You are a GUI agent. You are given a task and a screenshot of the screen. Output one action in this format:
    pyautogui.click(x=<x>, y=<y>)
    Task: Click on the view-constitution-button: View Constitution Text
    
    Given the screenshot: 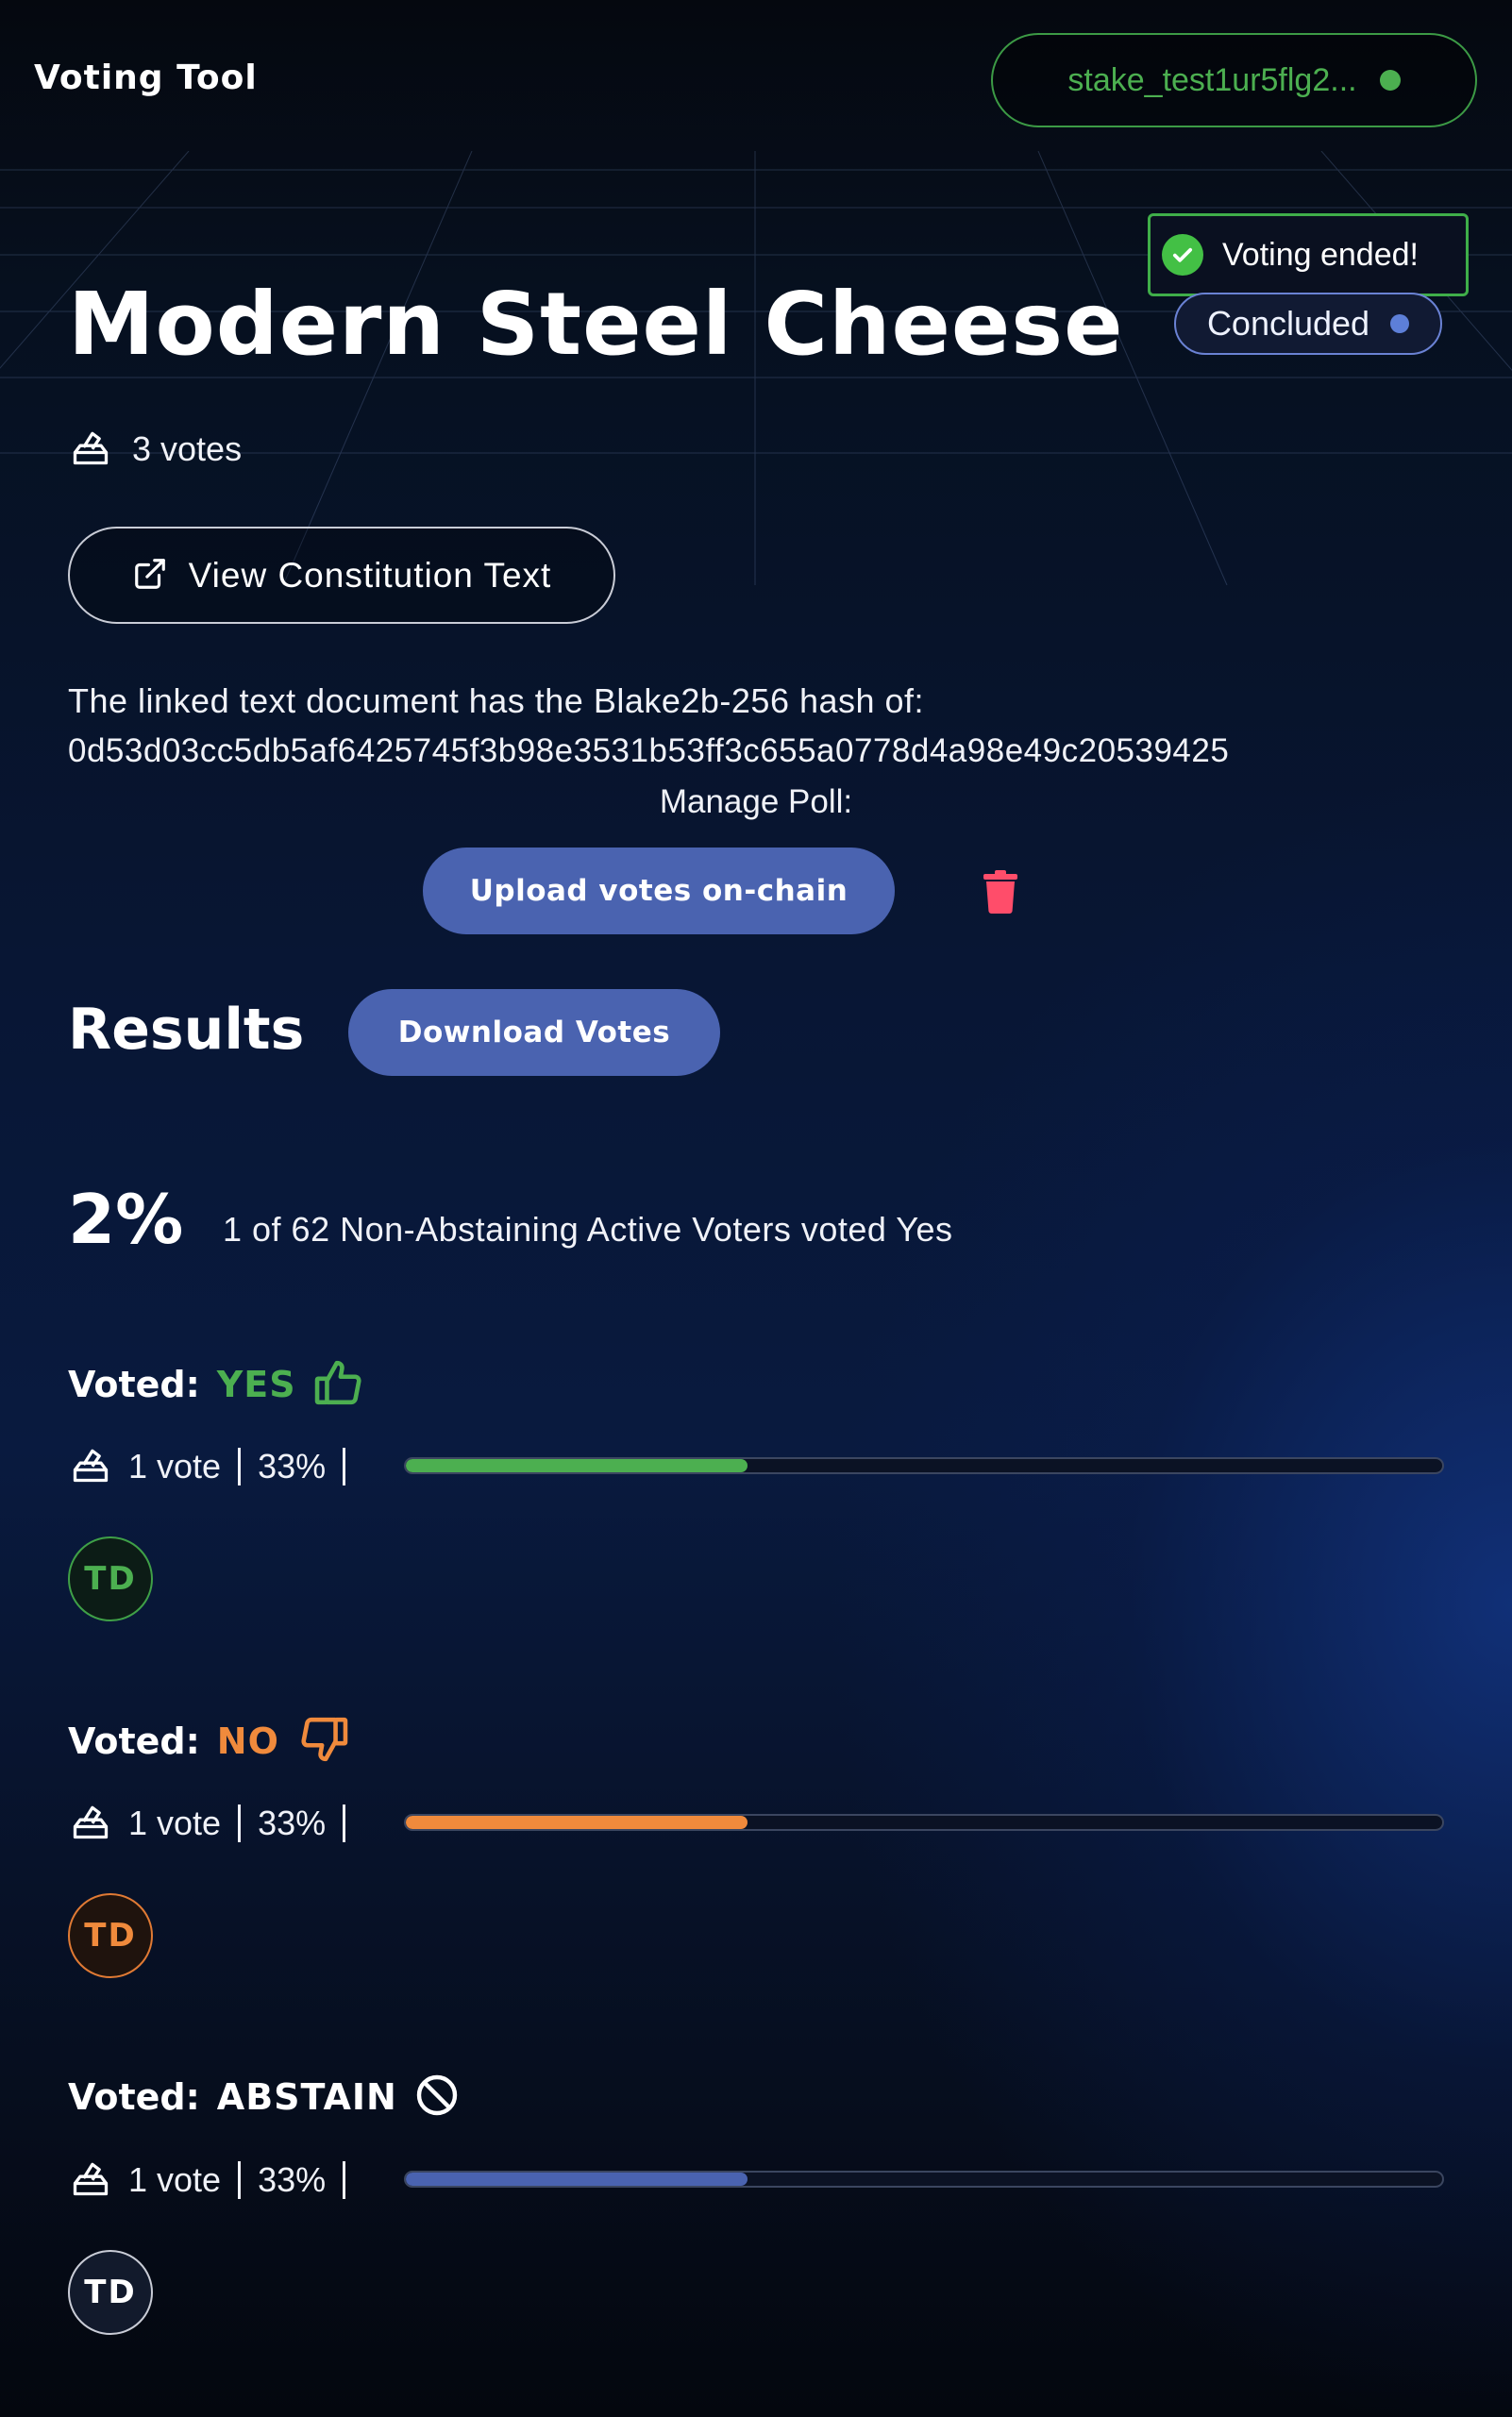 What is the action you would take?
    pyautogui.click(x=341, y=575)
    